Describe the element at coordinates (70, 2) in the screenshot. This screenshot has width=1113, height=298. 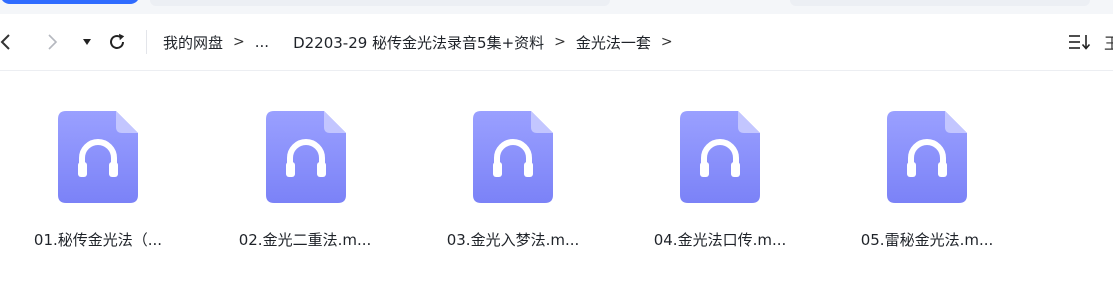
I see `active-tab-indicator` at that location.